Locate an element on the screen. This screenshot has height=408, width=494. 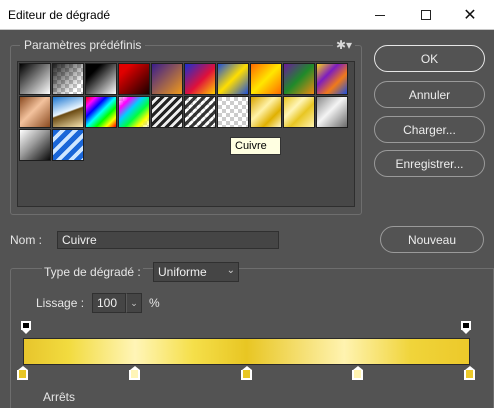
preset-steel is located at coordinates (332, 112).